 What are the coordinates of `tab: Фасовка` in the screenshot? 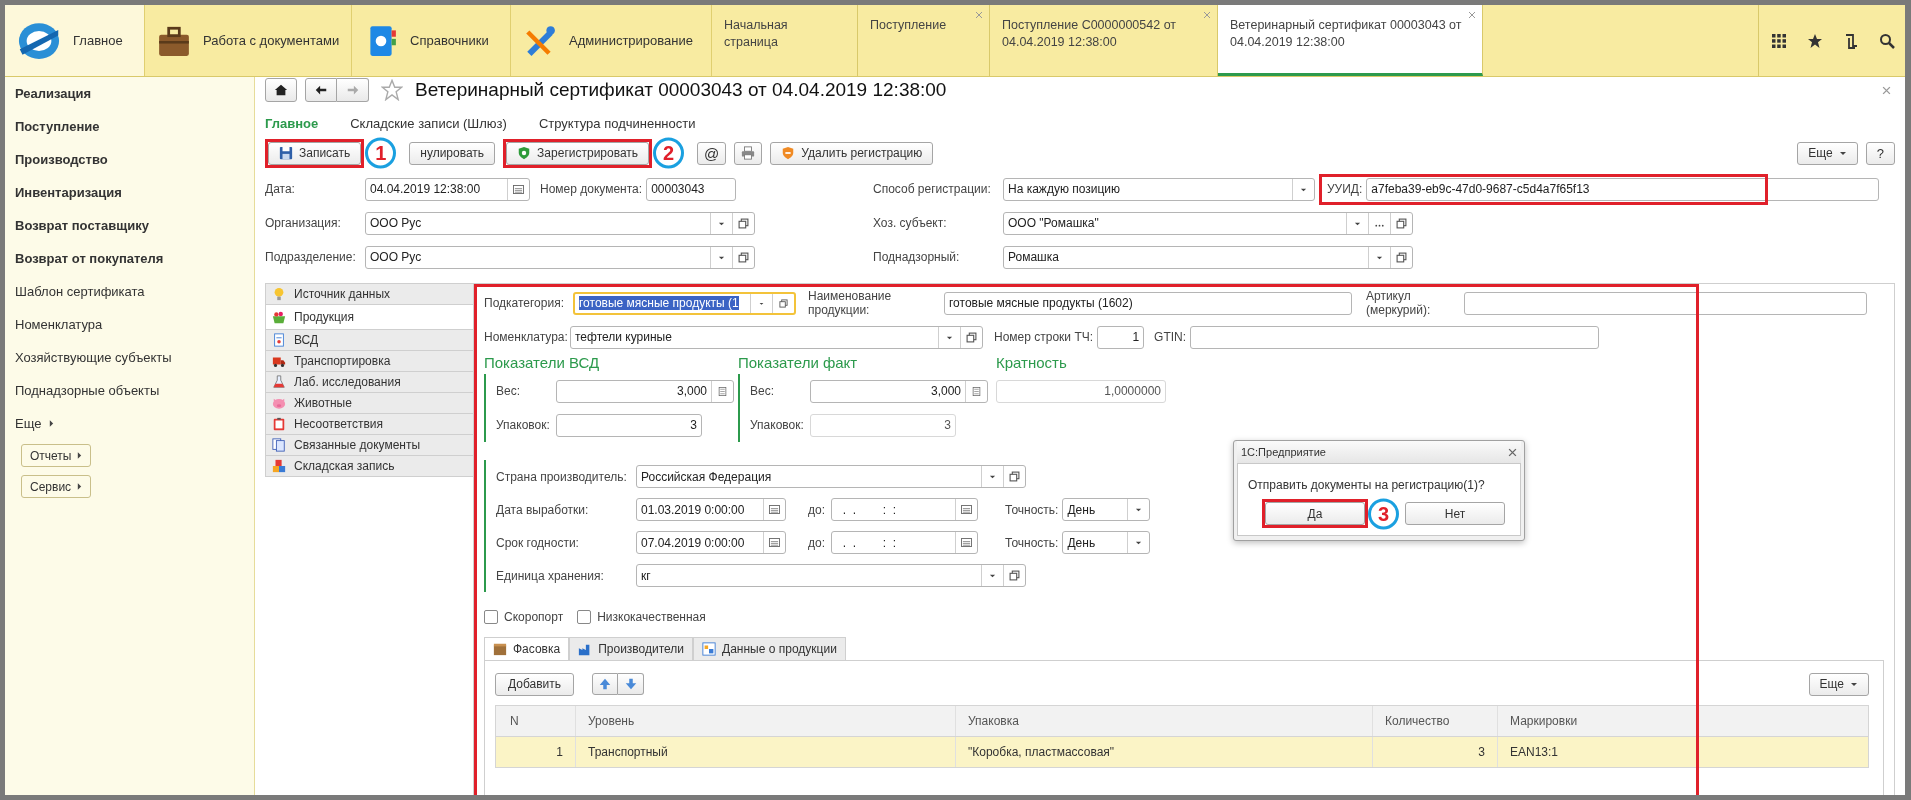 It's located at (527, 648).